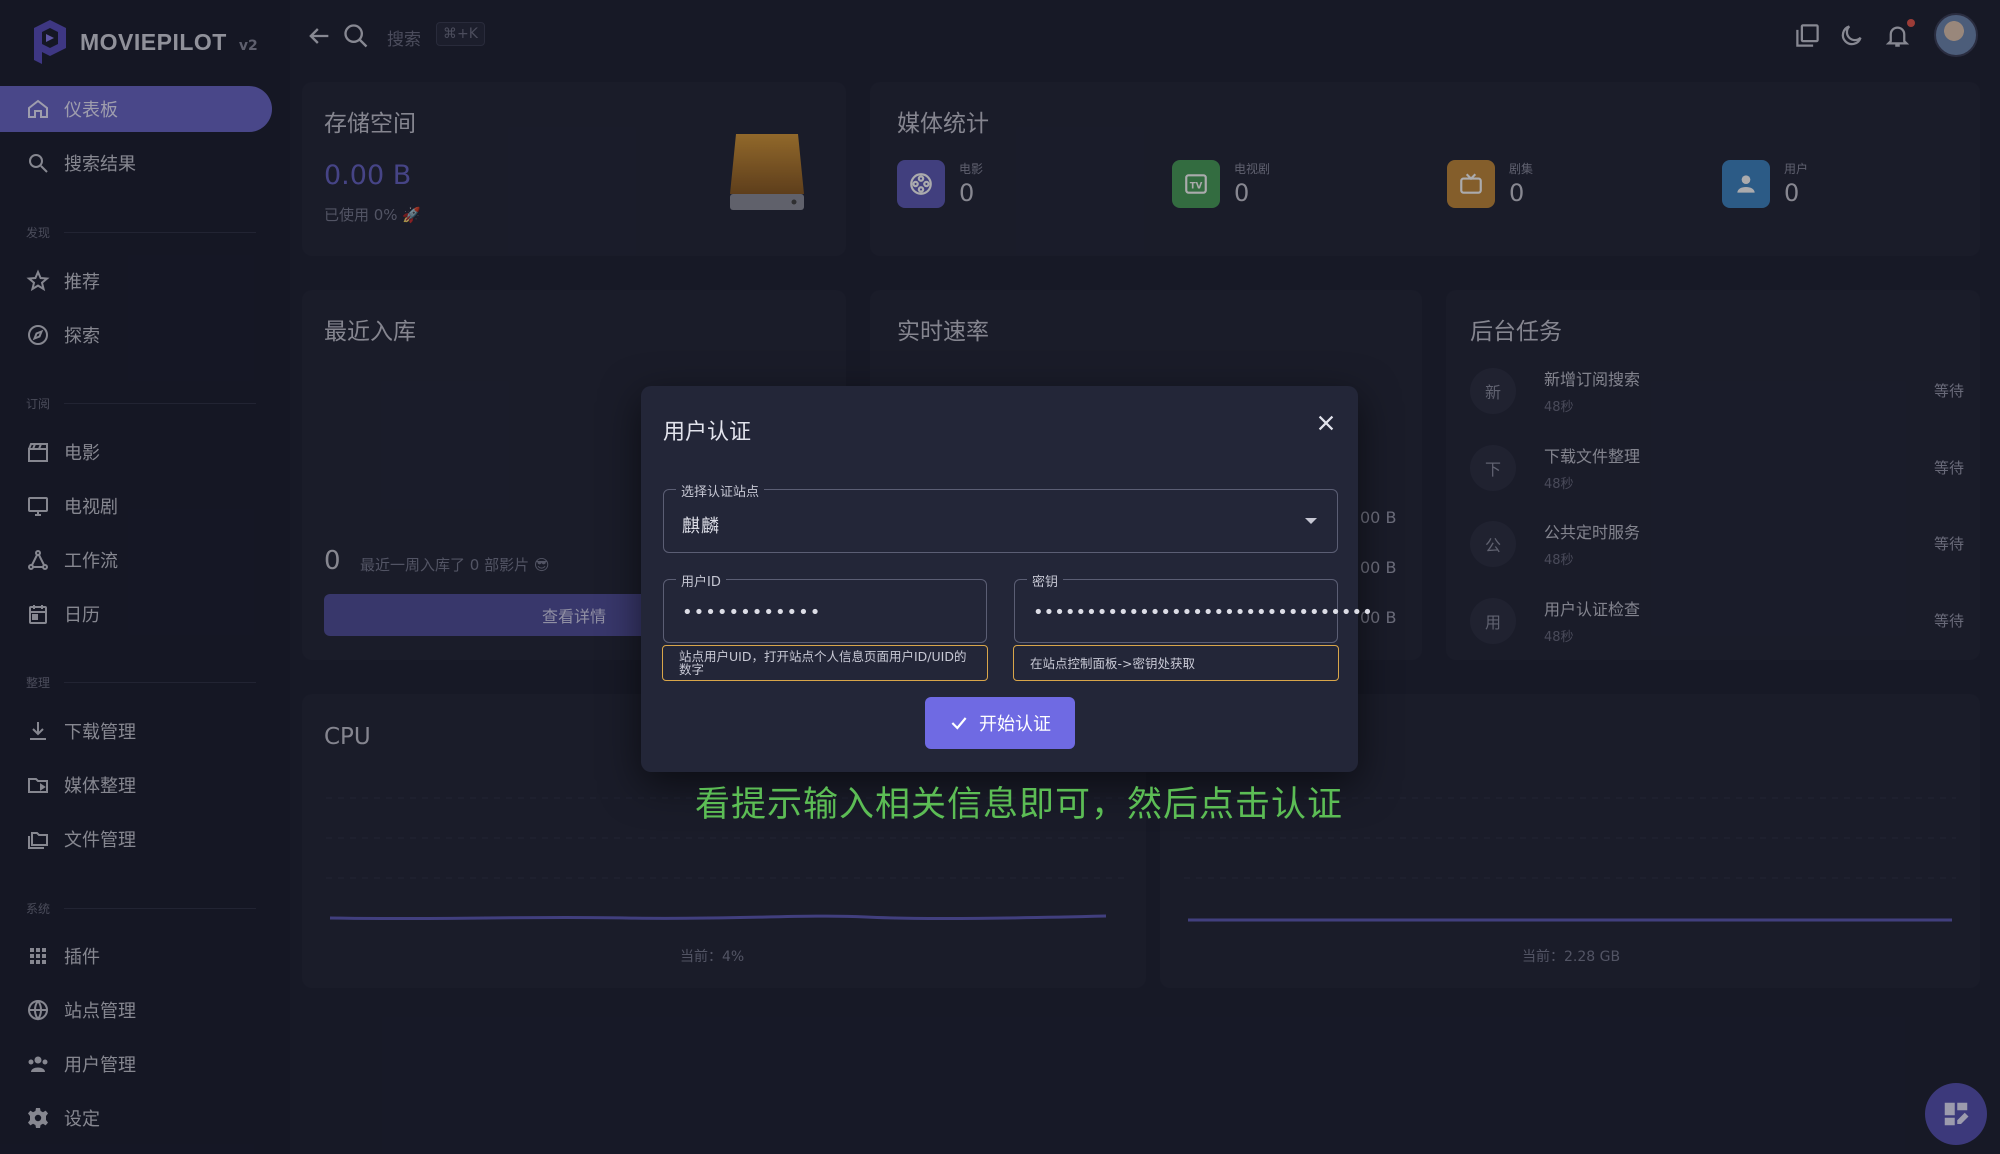  What do you see at coordinates (1000, 517) in the screenshot?
I see `site-select: 选择认证站点 麒麟` at bounding box center [1000, 517].